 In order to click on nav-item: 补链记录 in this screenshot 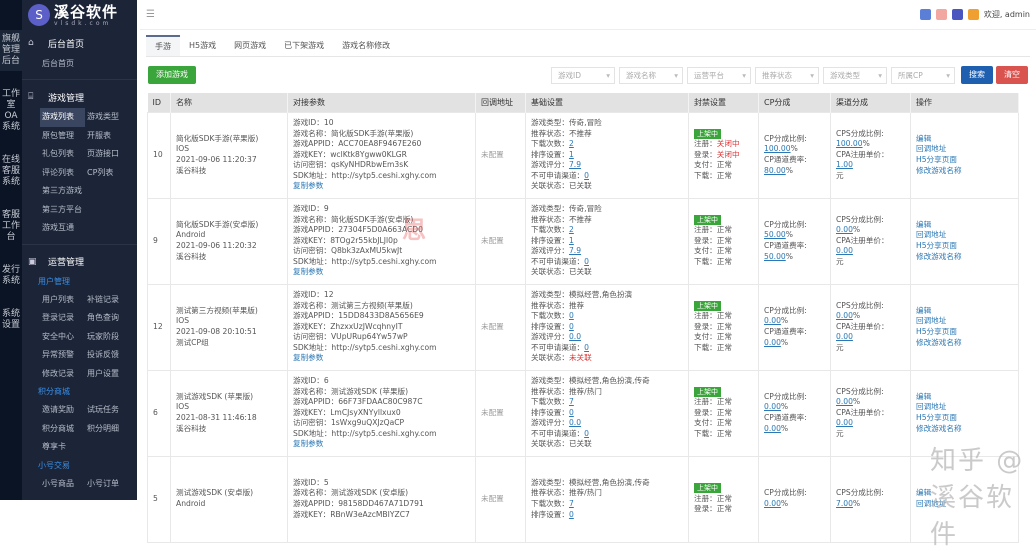, I will do `click(107, 300)`.